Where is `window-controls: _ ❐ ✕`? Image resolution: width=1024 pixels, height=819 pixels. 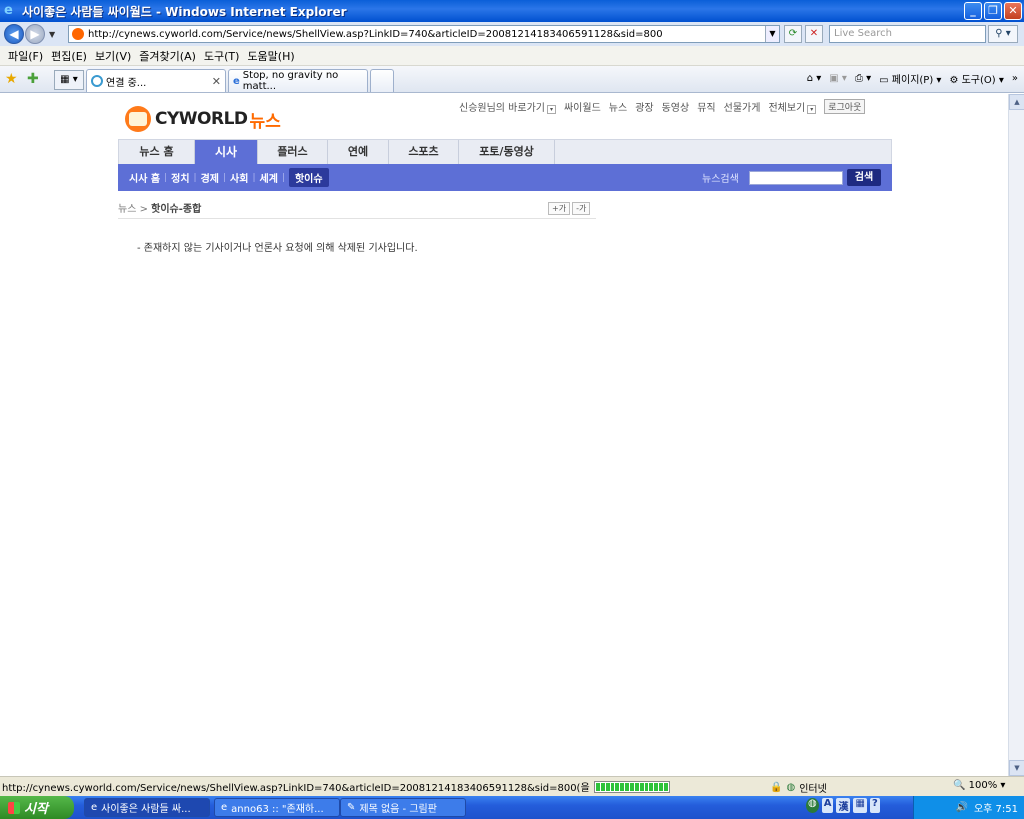 window-controls: _ ❐ ✕ is located at coordinates (993, 11).